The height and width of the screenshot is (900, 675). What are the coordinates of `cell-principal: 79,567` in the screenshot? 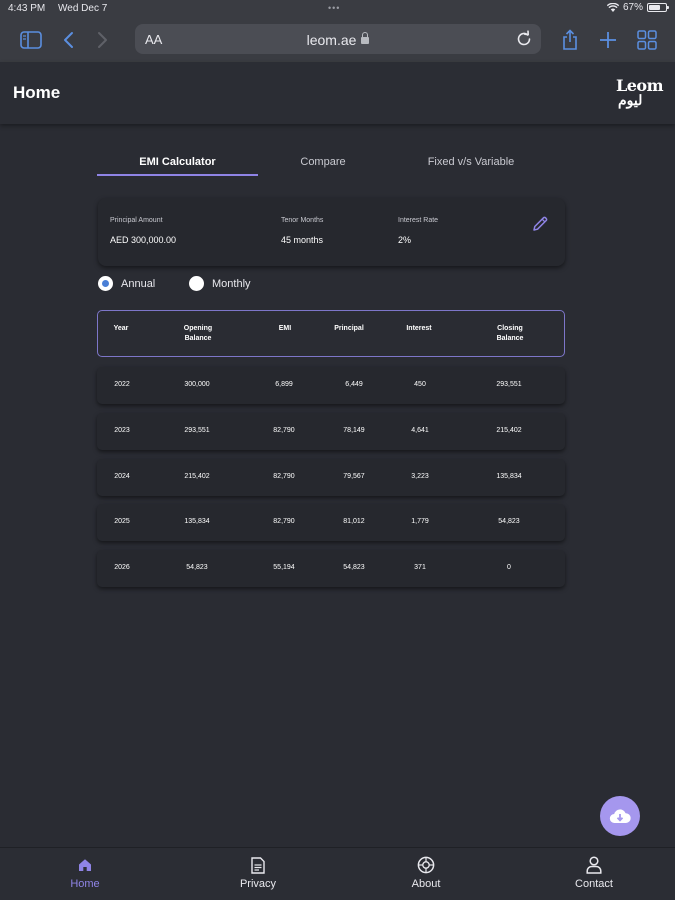 It's located at (354, 476).